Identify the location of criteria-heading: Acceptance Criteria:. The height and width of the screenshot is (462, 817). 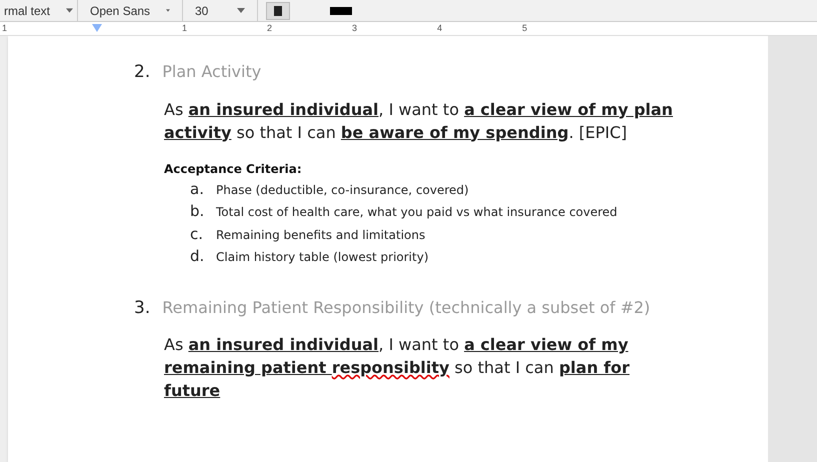
(233, 169).